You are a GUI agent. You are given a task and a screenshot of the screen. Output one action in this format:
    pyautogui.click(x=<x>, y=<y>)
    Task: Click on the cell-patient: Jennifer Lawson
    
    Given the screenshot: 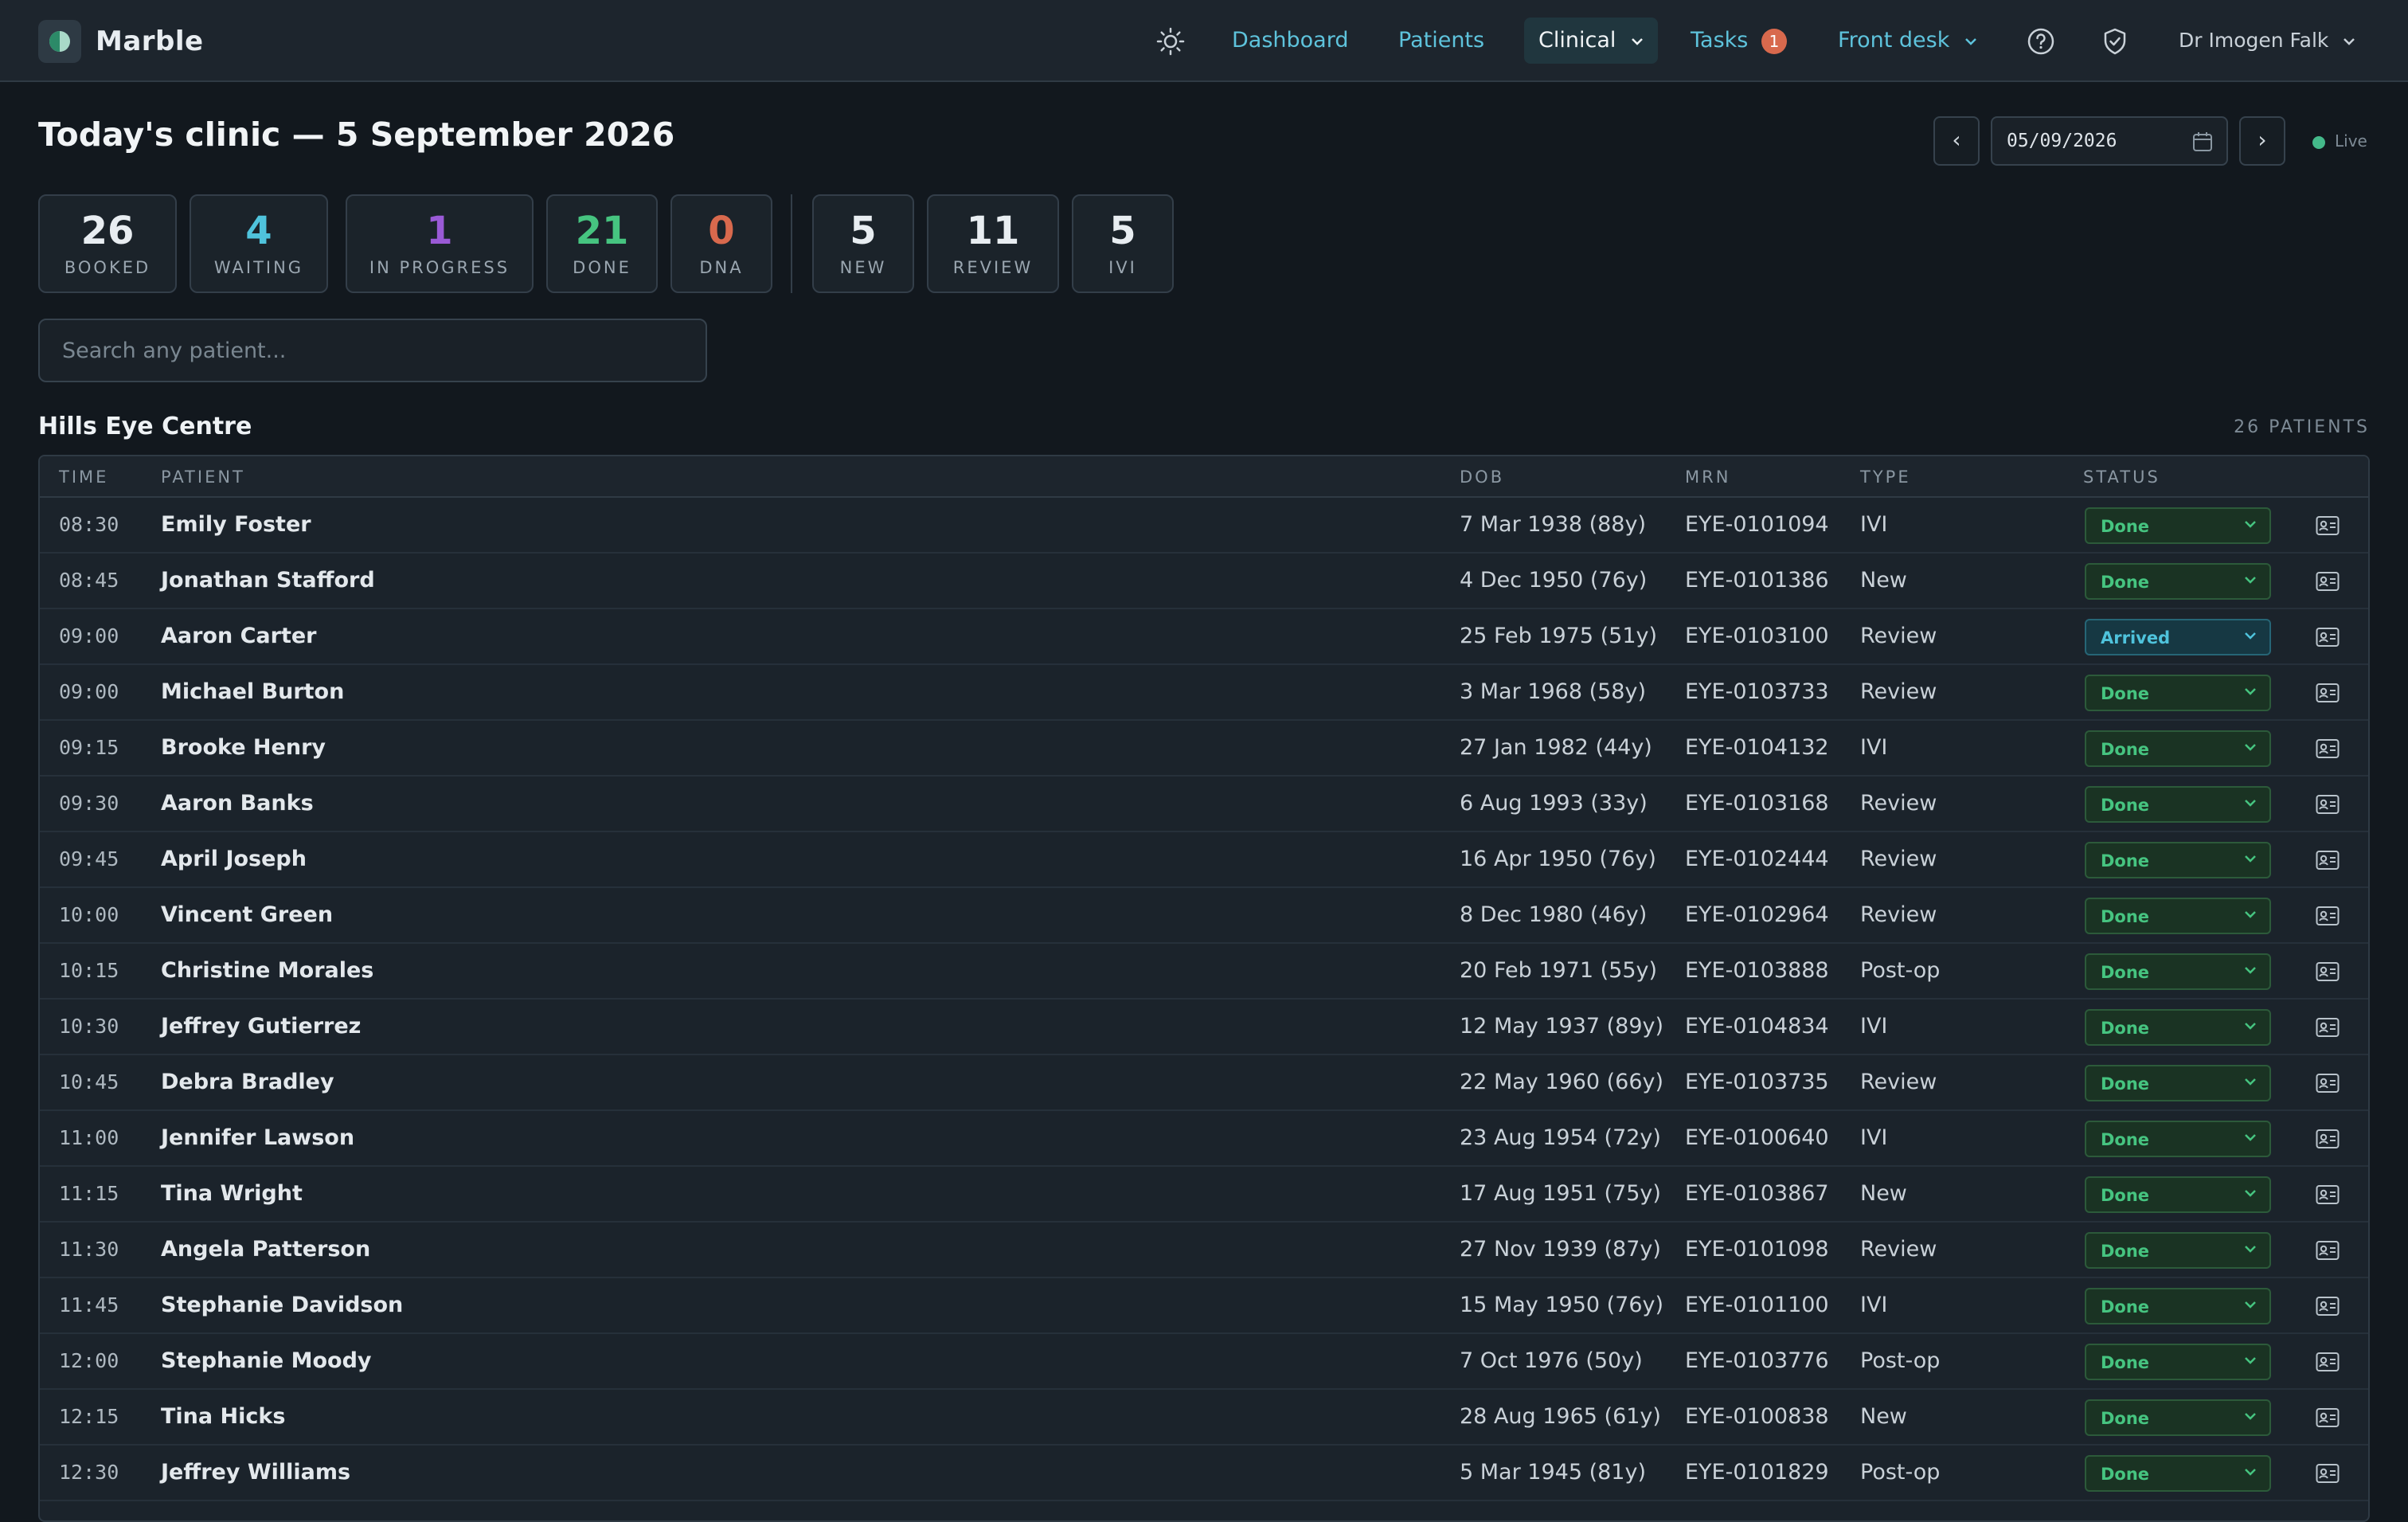 What is the action you would take?
    pyautogui.click(x=257, y=1138)
    